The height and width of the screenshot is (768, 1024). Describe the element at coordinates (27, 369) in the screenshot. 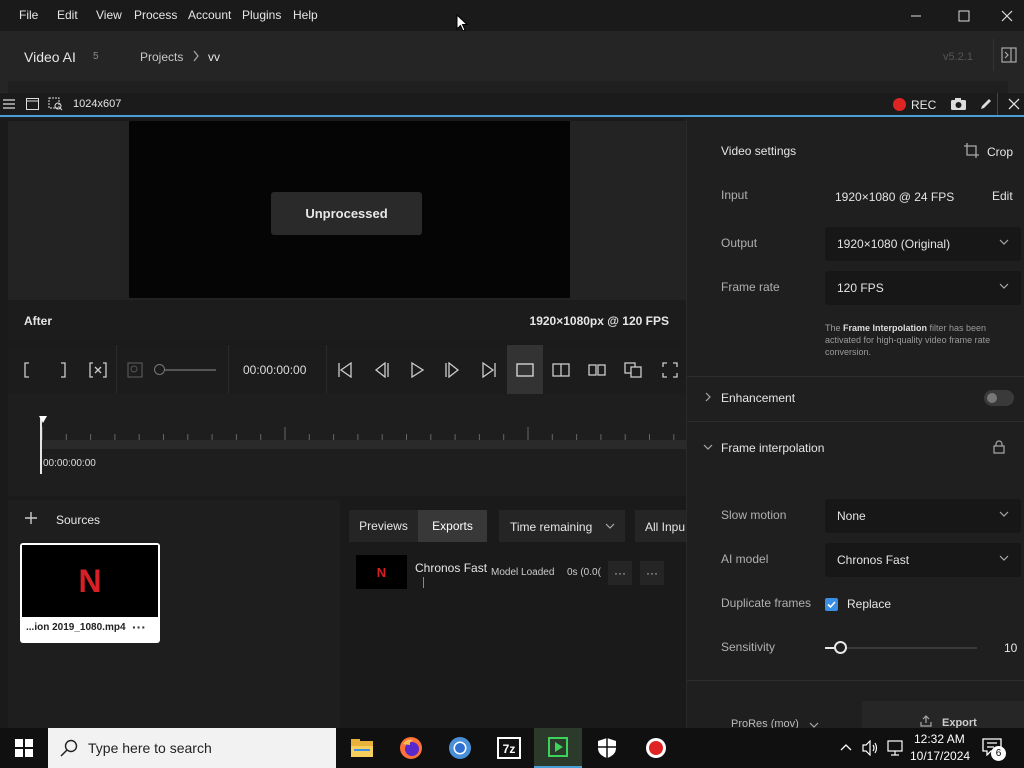

I see `mark-in-icon` at that location.